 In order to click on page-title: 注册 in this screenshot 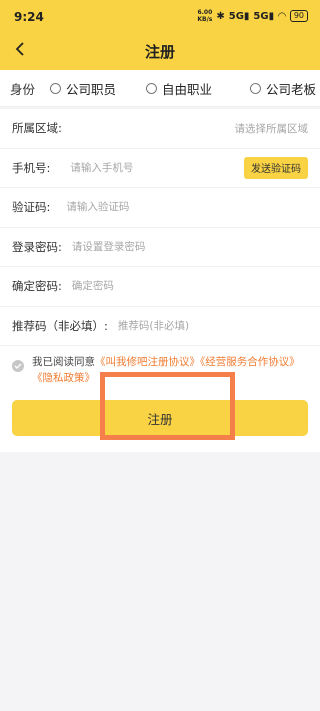, I will do `click(159, 52)`.